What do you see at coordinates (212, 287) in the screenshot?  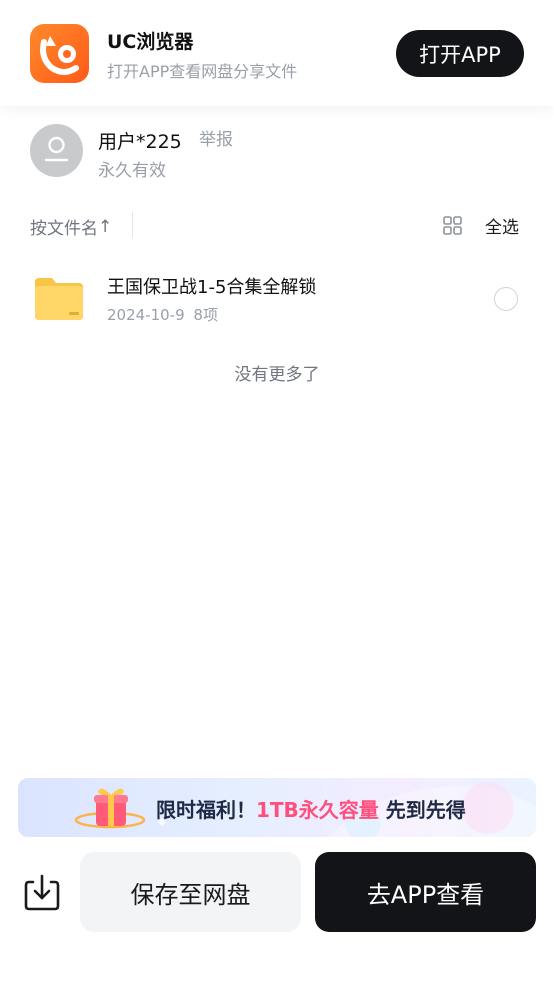 I see `file-name: 王国保卫战1-5合集全解锁` at bounding box center [212, 287].